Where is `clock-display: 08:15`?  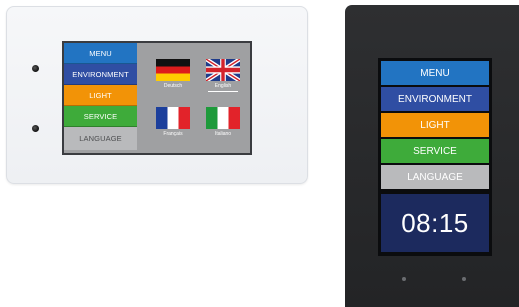
clock-display: 08:15 is located at coordinates (435, 223).